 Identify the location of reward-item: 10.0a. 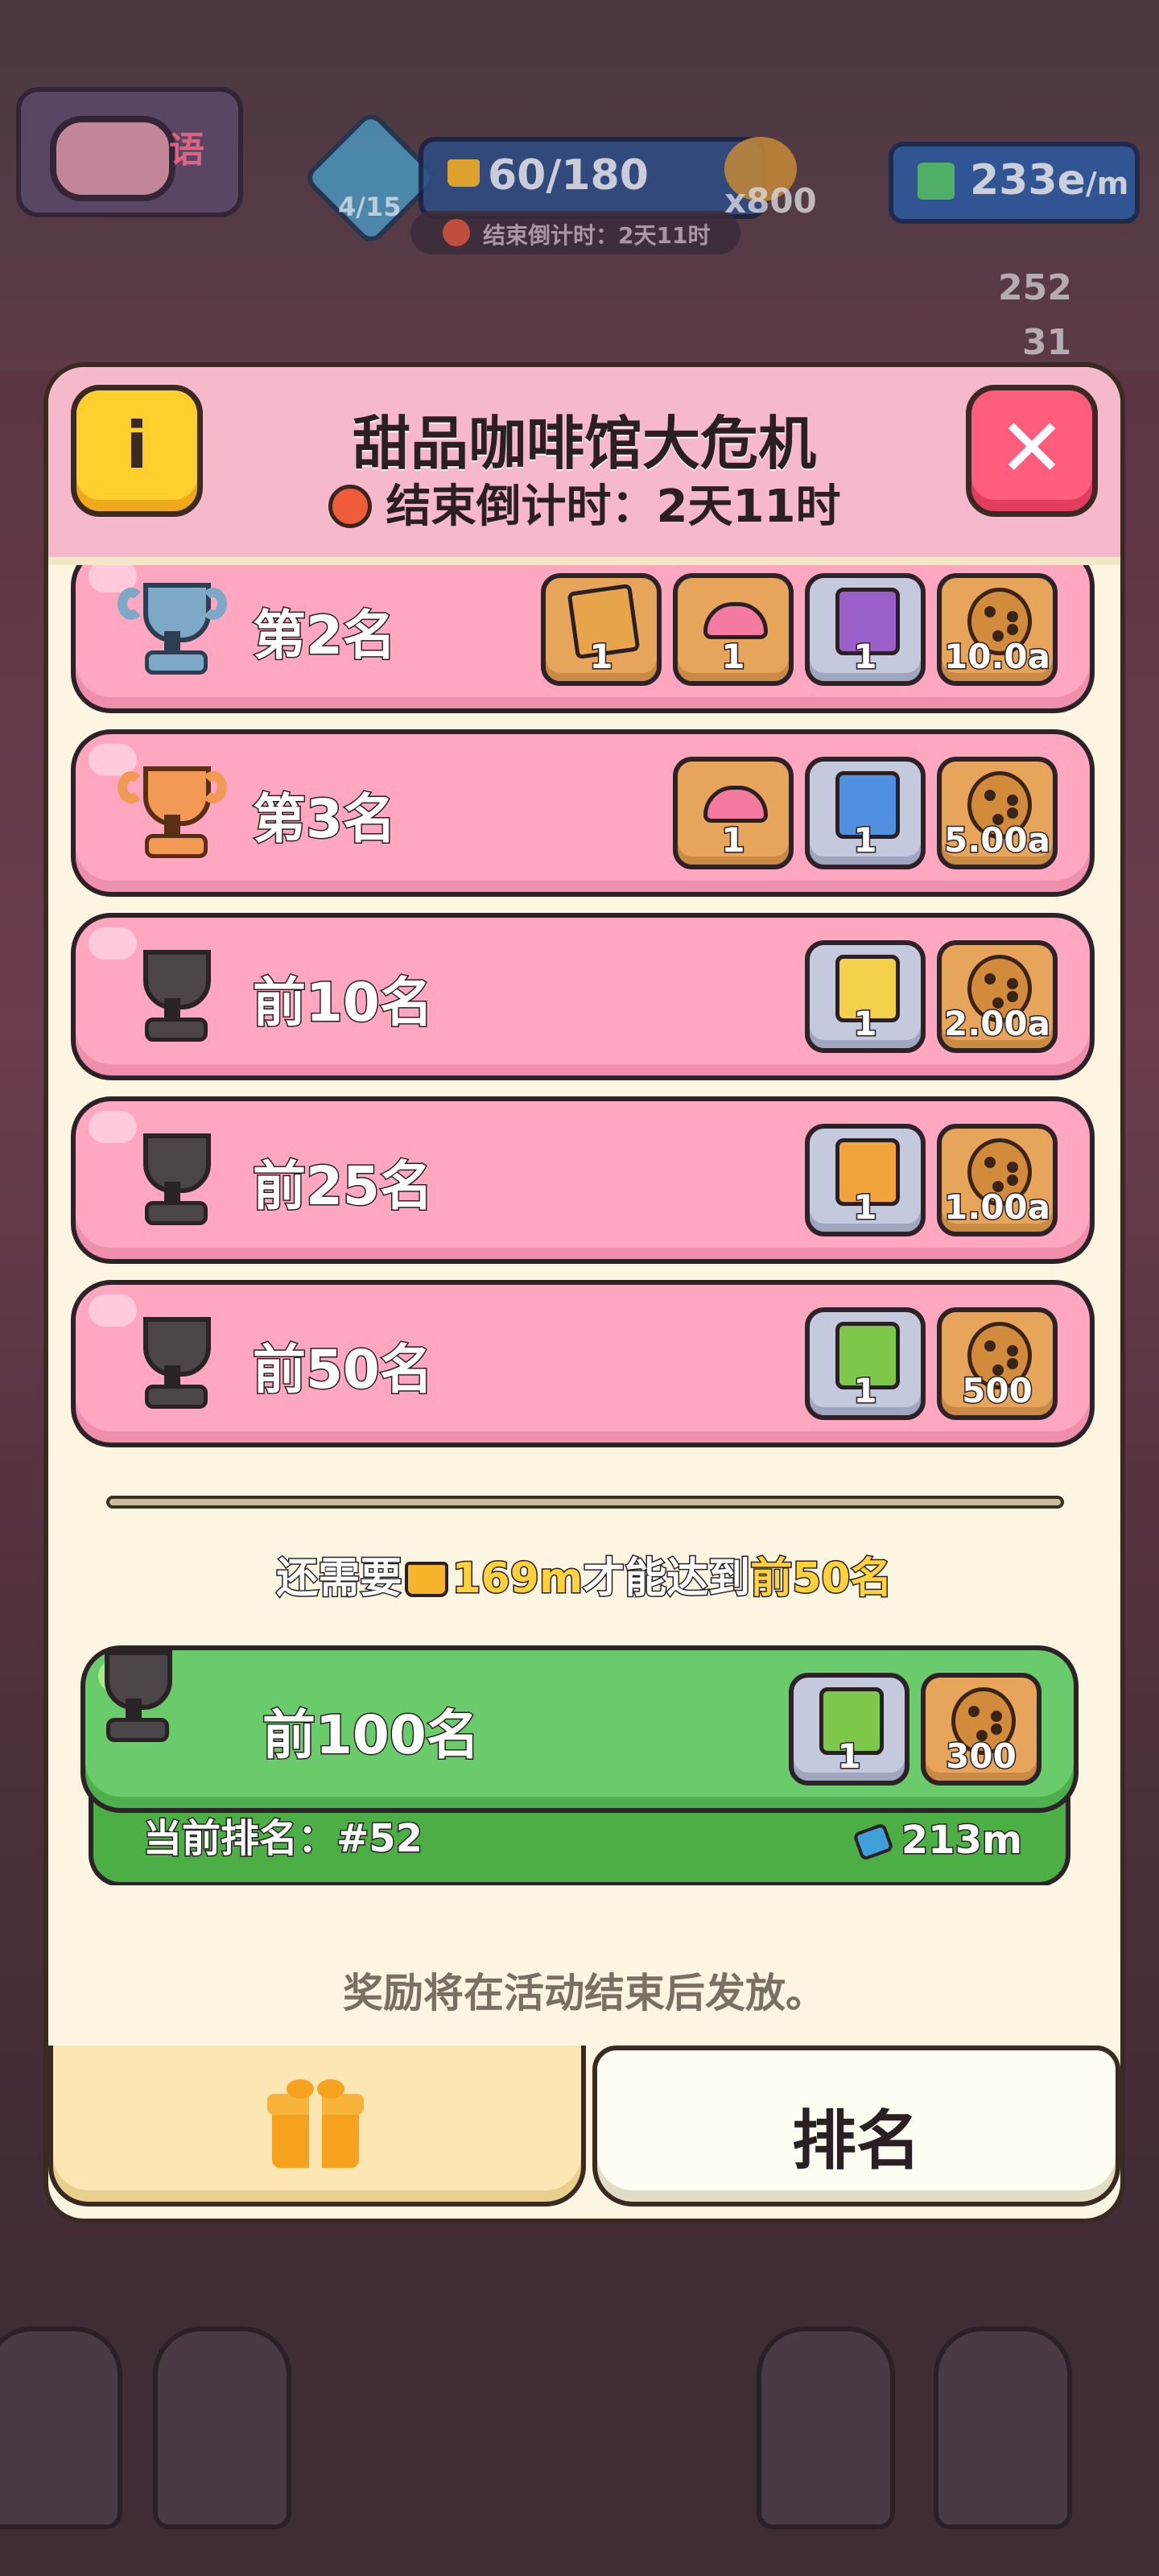
(997, 629).